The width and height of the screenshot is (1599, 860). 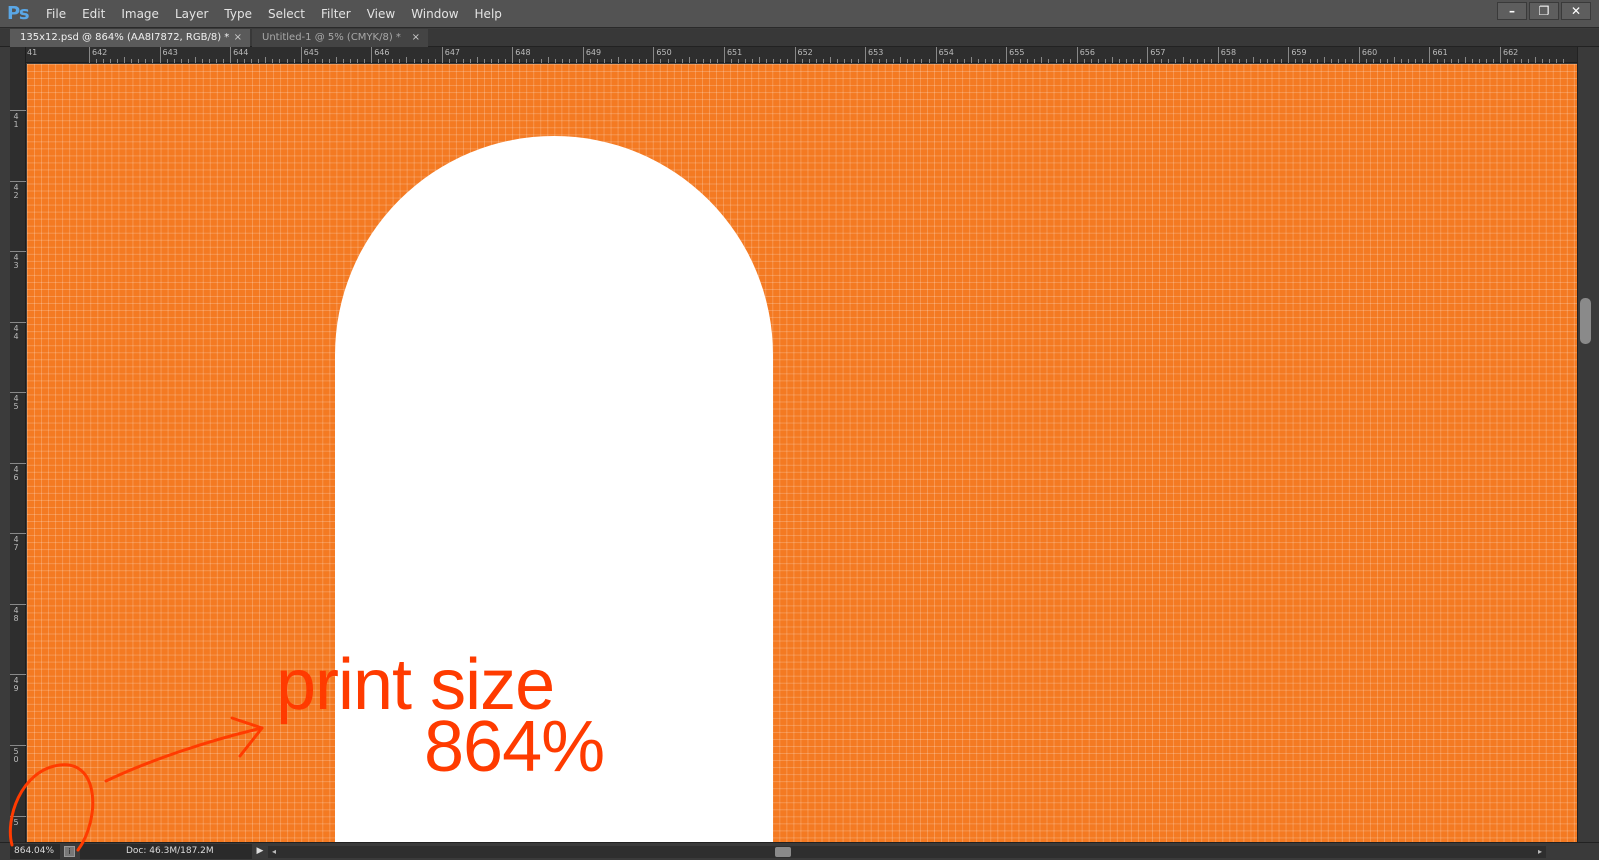 I want to click on ruler-tick-label: 44, so click(x=16, y=332).